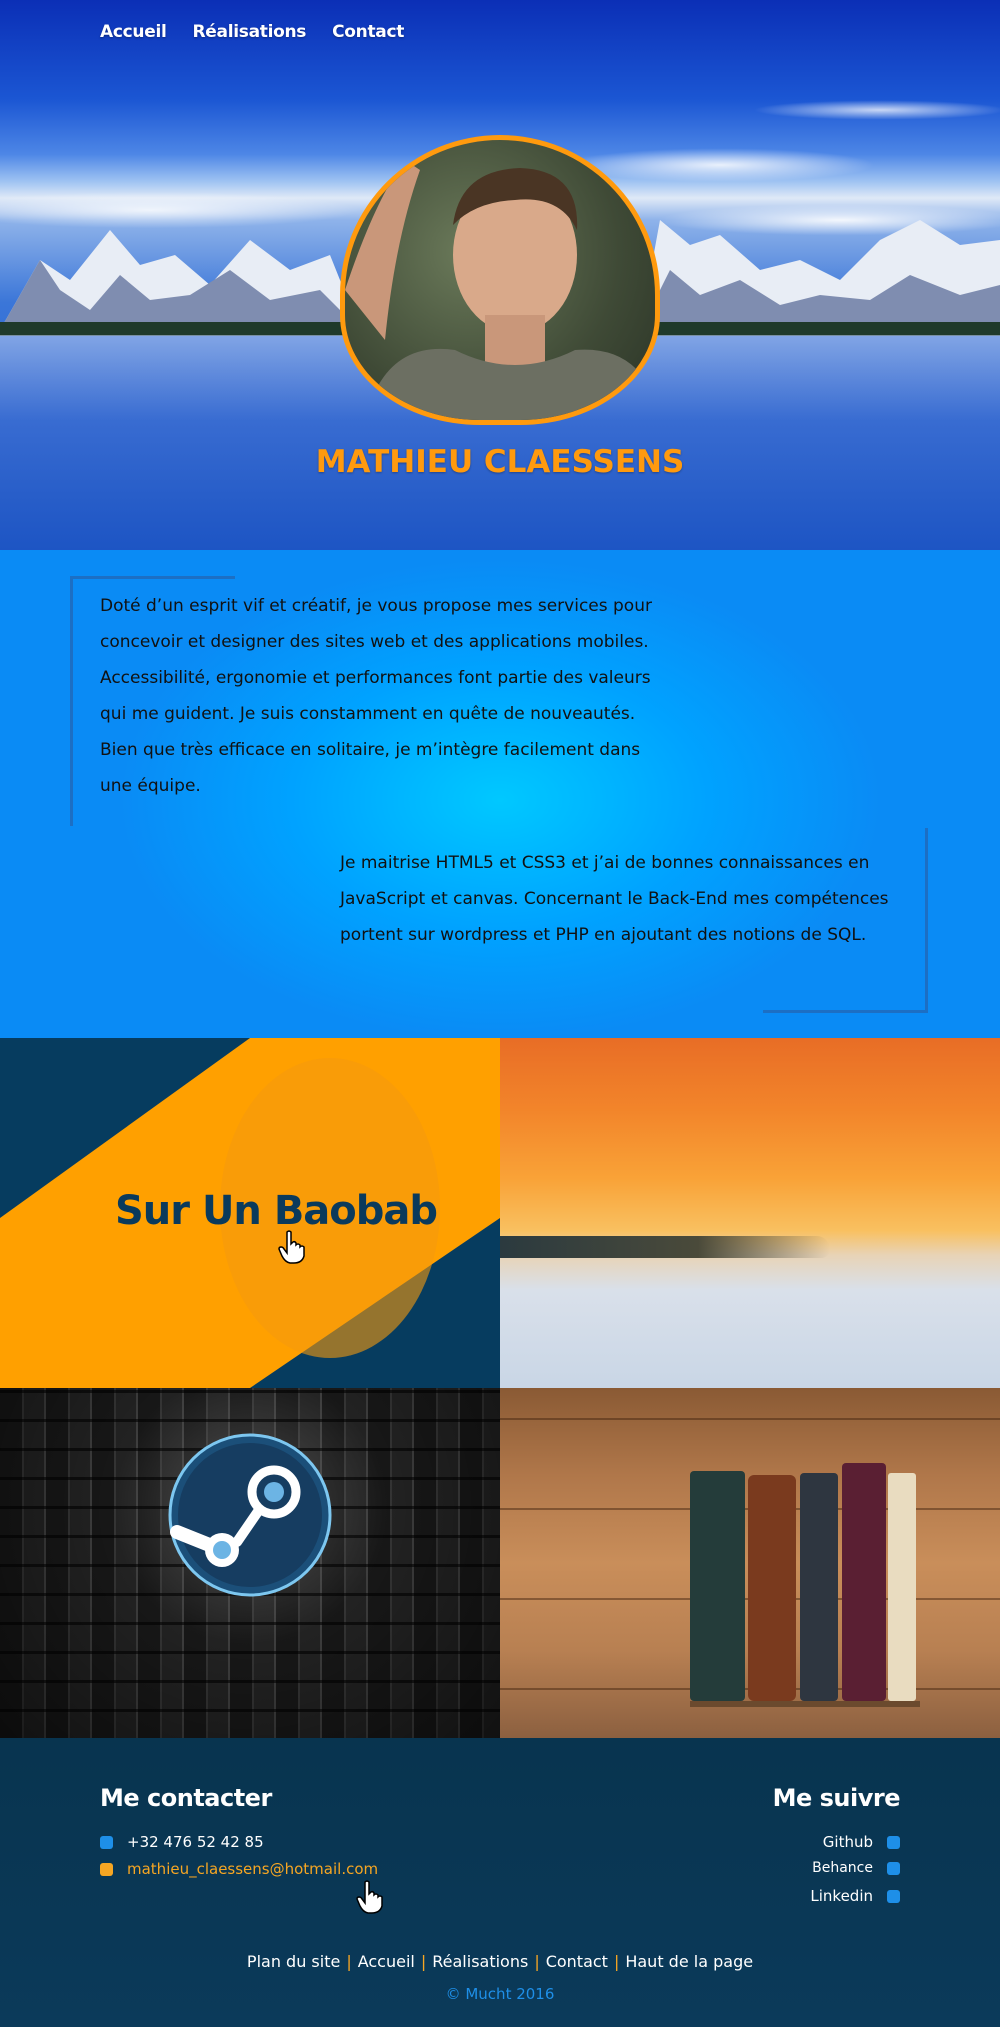  What do you see at coordinates (293, 1961) in the screenshot?
I see `footer-link-sitemap: Plan du site` at bounding box center [293, 1961].